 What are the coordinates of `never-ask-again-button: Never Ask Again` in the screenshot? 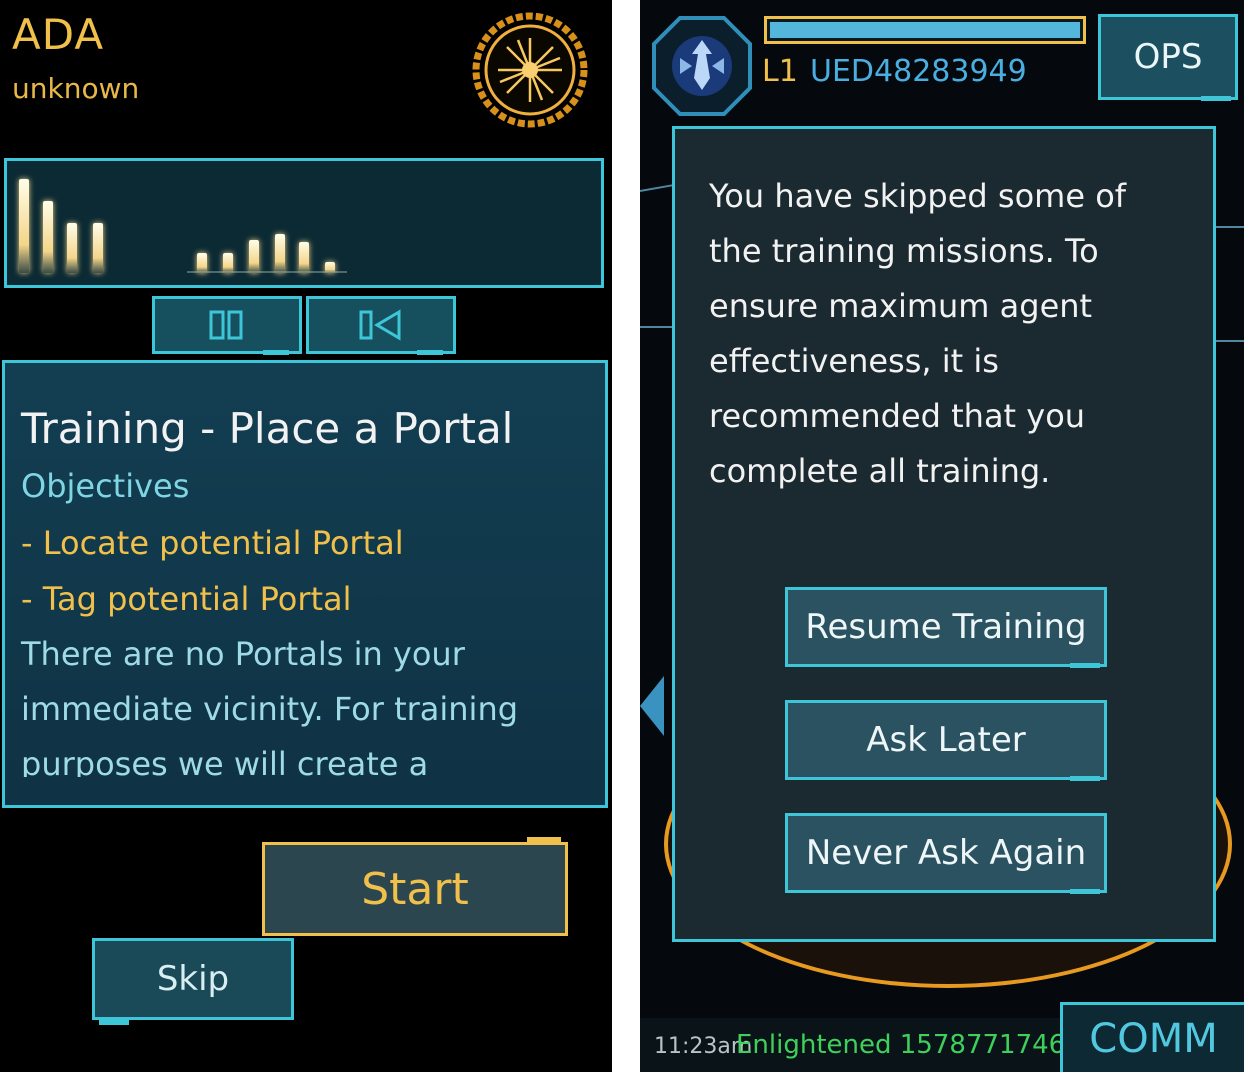 It's located at (946, 853).